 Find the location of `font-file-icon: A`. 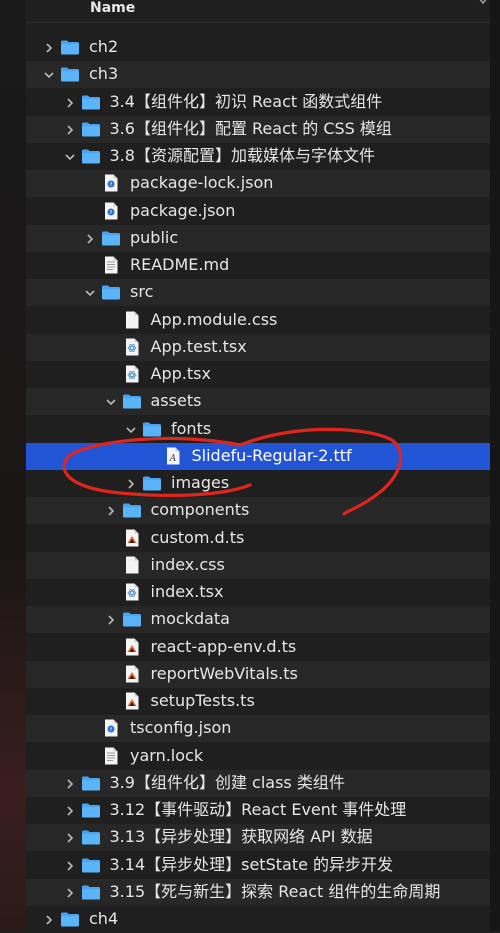

font-file-icon: A is located at coordinates (173, 456).